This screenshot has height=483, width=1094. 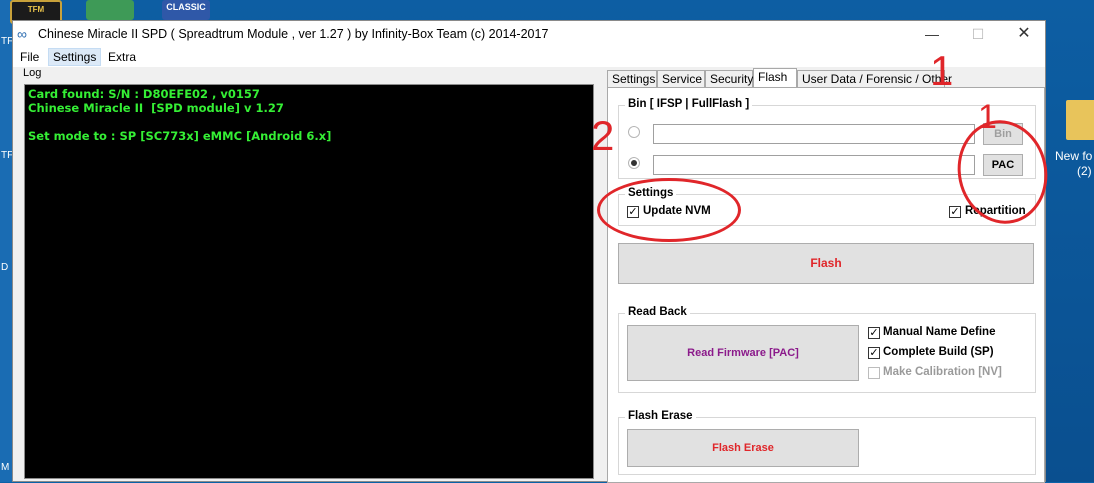 What do you see at coordinates (874, 373) in the screenshot?
I see `make-calibration-checkbox` at bounding box center [874, 373].